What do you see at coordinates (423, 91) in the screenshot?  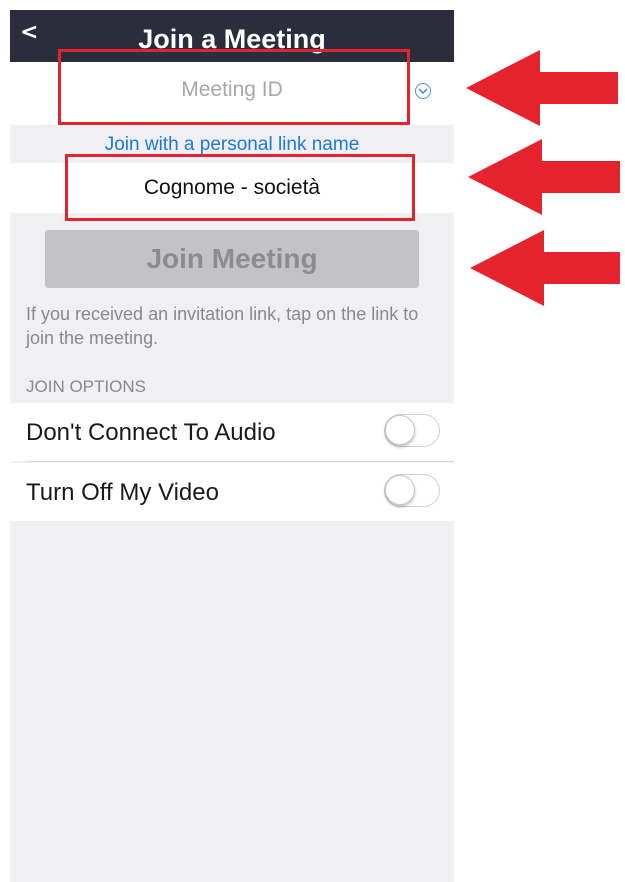 I see `chevron-down-circle-icon` at bounding box center [423, 91].